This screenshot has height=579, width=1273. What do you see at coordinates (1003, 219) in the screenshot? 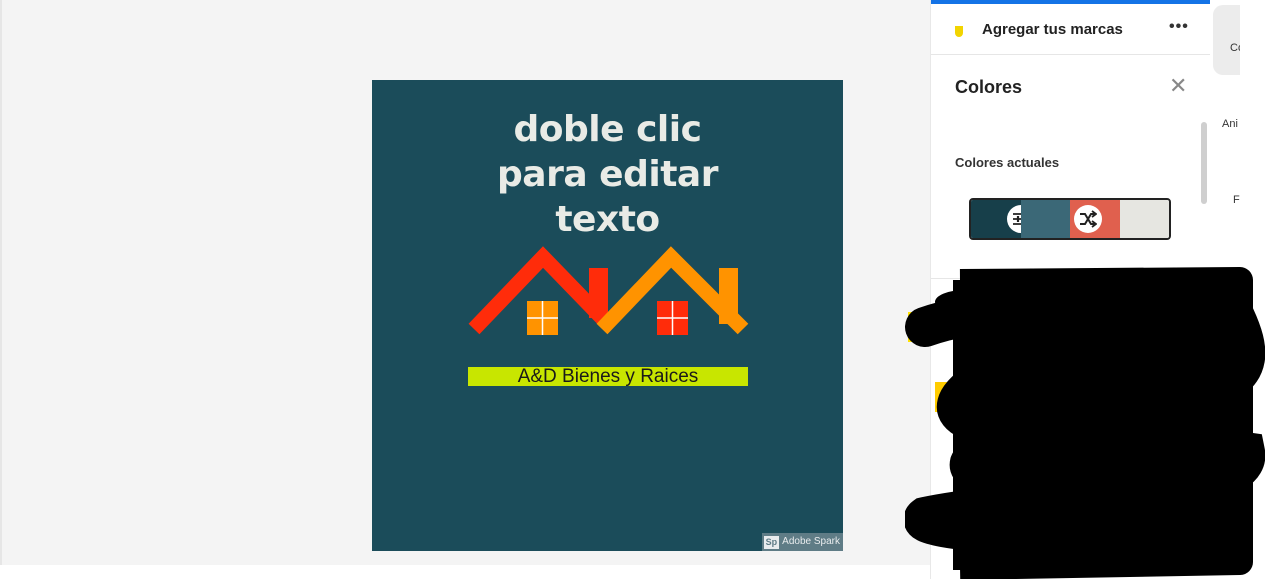
I see `swatch-dark-teal` at bounding box center [1003, 219].